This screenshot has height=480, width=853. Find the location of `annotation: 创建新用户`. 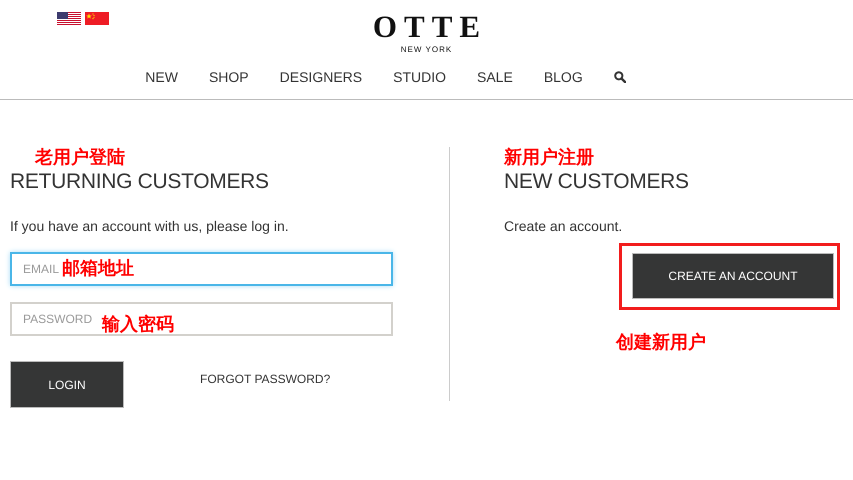

annotation: 创建新用户 is located at coordinates (661, 343).